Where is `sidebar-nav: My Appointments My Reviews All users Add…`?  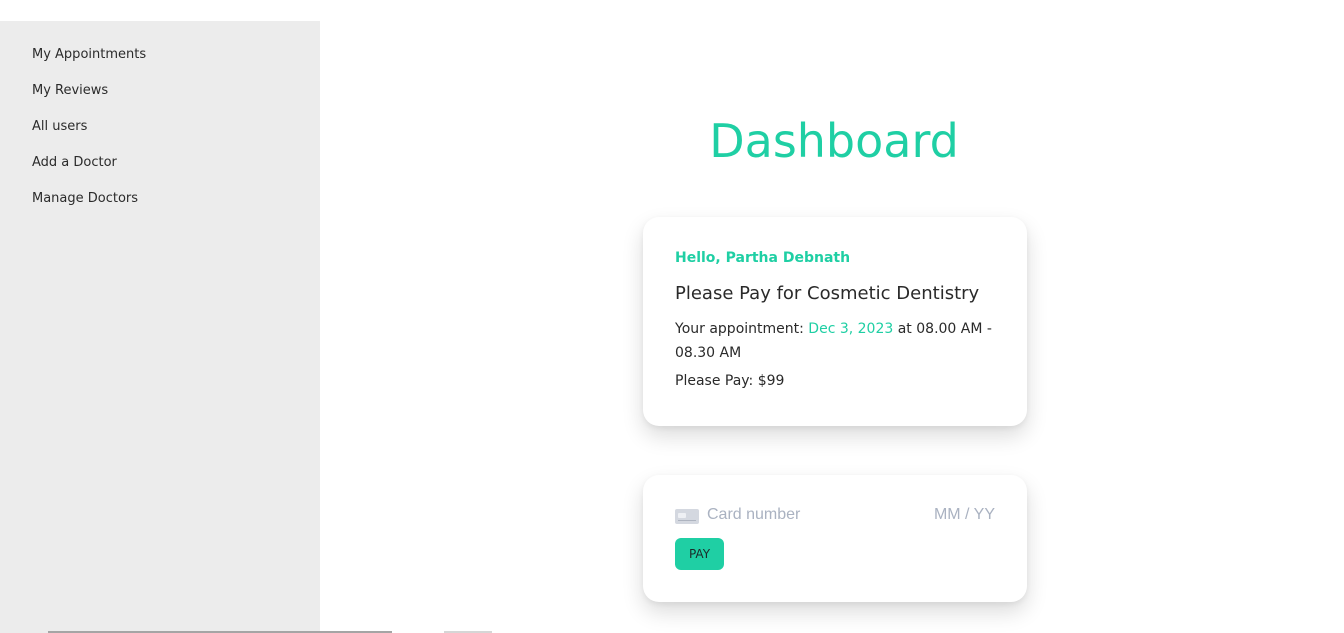 sidebar-nav: My Appointments My Reviews All users Add… is located at coordinates (89, 136).